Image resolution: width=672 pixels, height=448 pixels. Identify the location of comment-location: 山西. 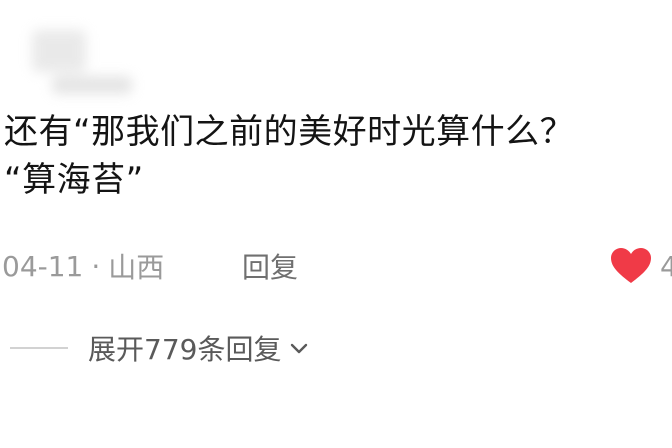
(136, 267).